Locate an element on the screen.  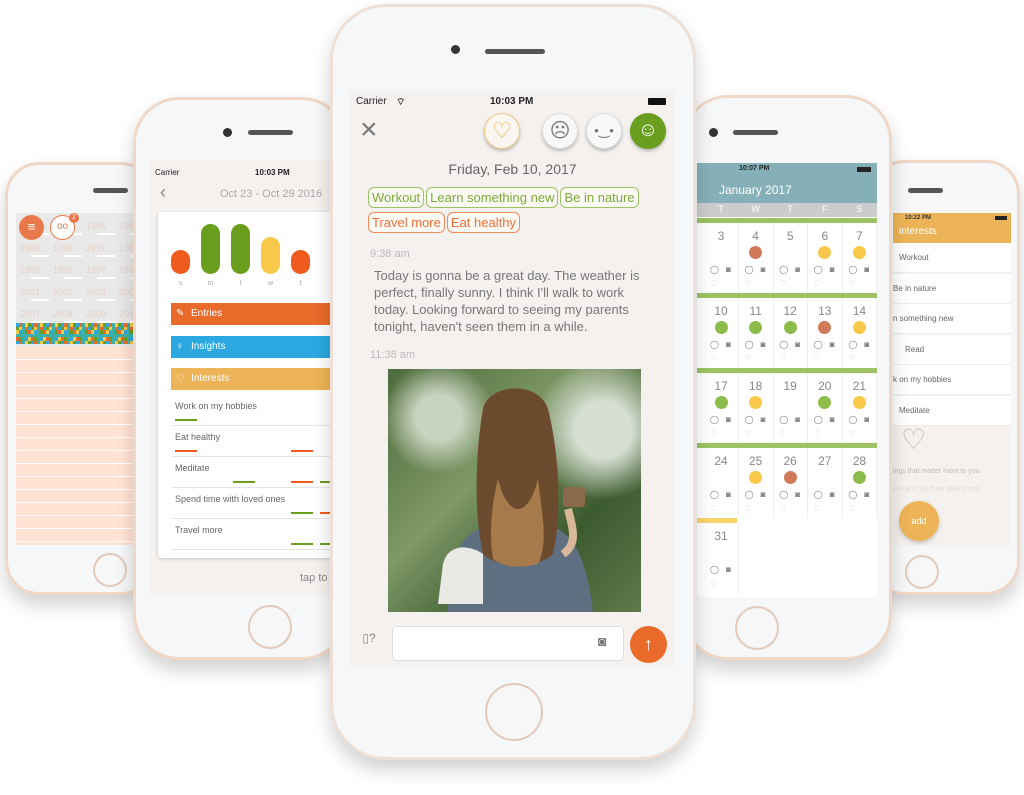
interests-section: ♡ Interests is located at coordinates (260, 379).